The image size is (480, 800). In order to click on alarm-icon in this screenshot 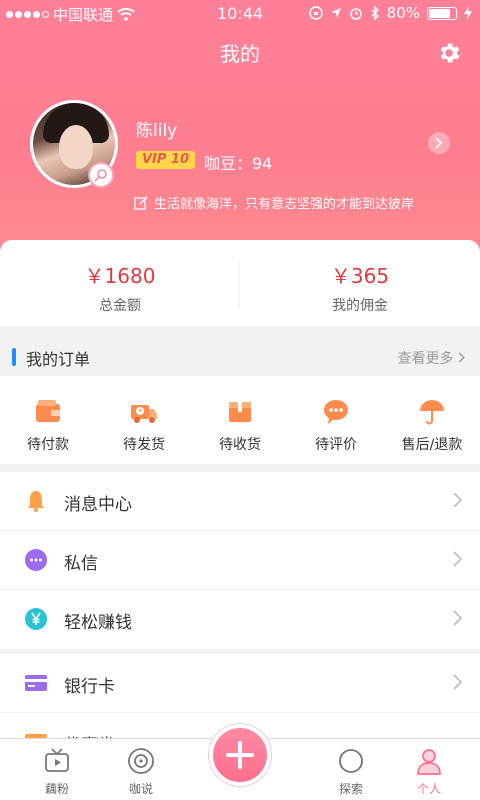, I will do `click(355, 14)`.